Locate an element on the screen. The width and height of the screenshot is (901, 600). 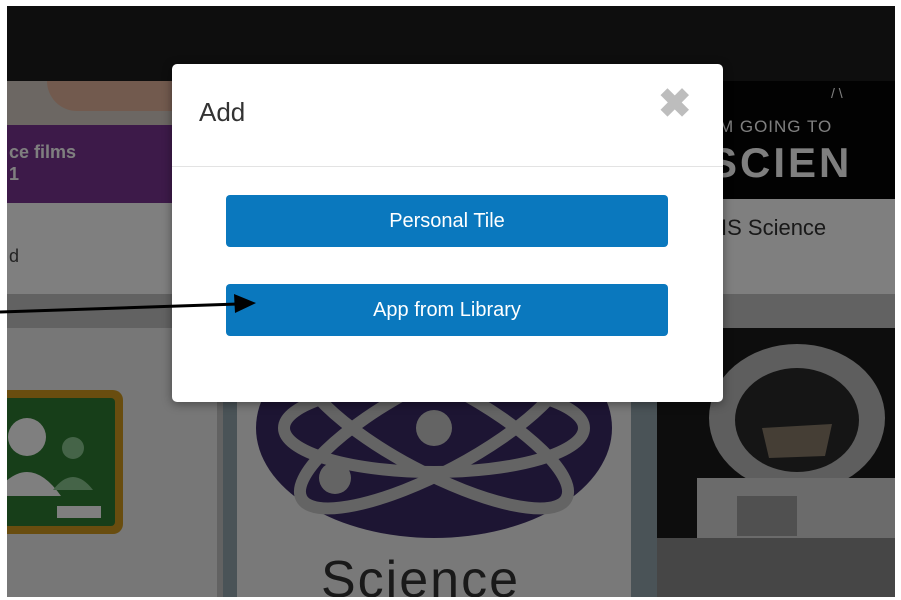
annotation-arrow is located at coordinates (128, 304).